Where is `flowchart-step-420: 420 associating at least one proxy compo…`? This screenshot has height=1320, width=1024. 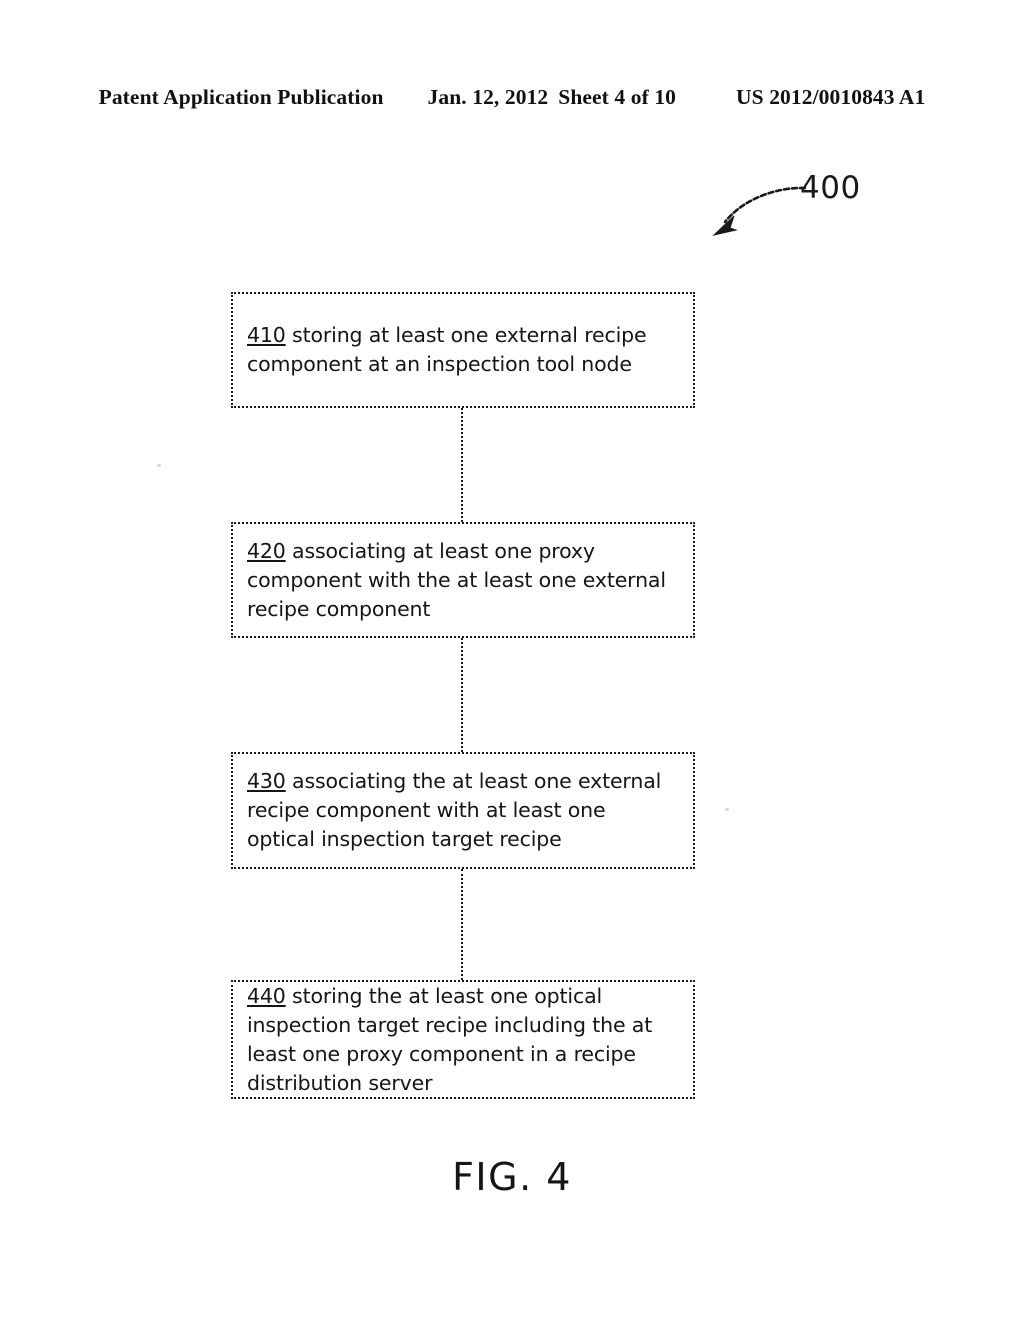 flowchart-step-420: 420 associating at least one proxy compo… is located at coordinates (463, 580).